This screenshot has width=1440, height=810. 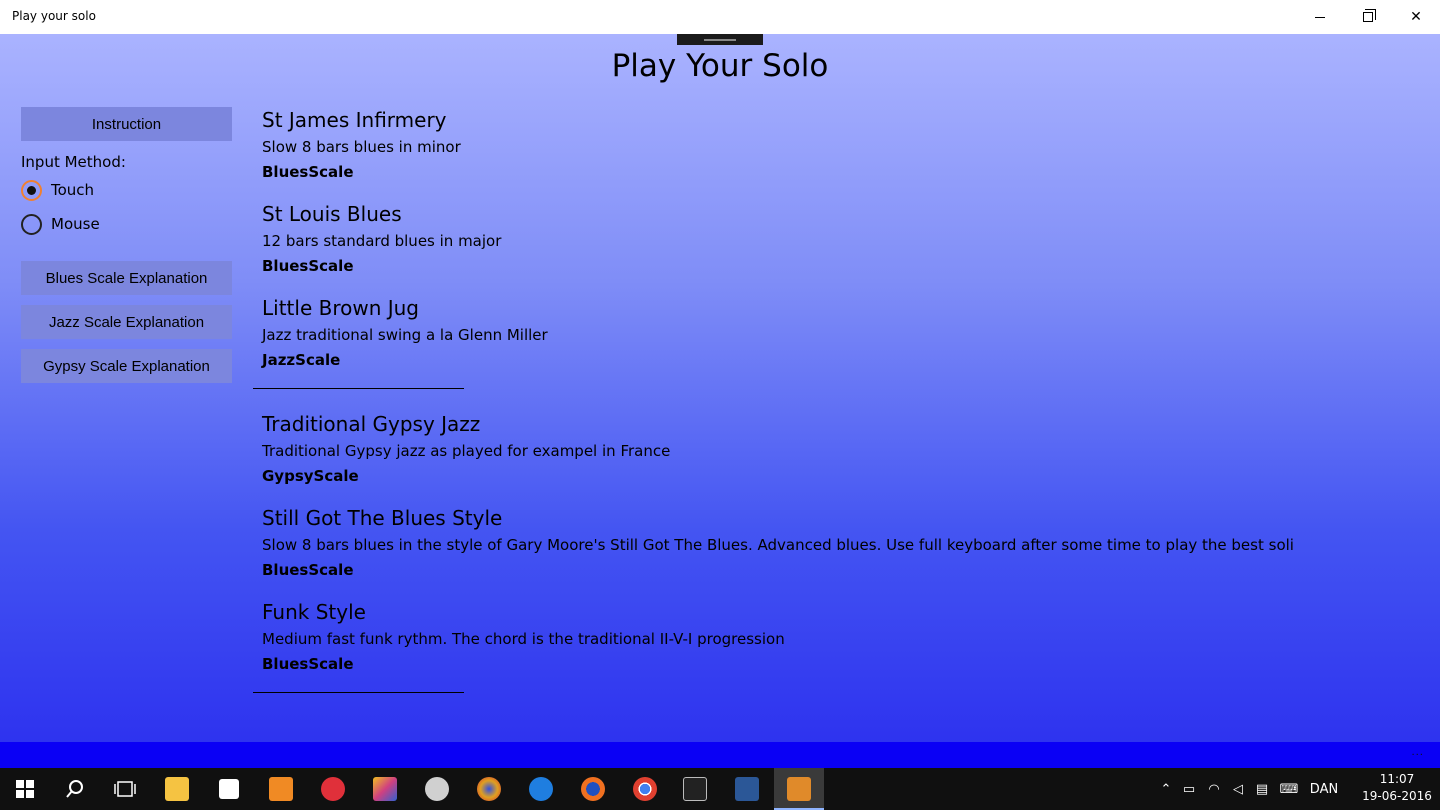 I want to click on song-title: Little Brown Jug, so click(x=341, y=308).